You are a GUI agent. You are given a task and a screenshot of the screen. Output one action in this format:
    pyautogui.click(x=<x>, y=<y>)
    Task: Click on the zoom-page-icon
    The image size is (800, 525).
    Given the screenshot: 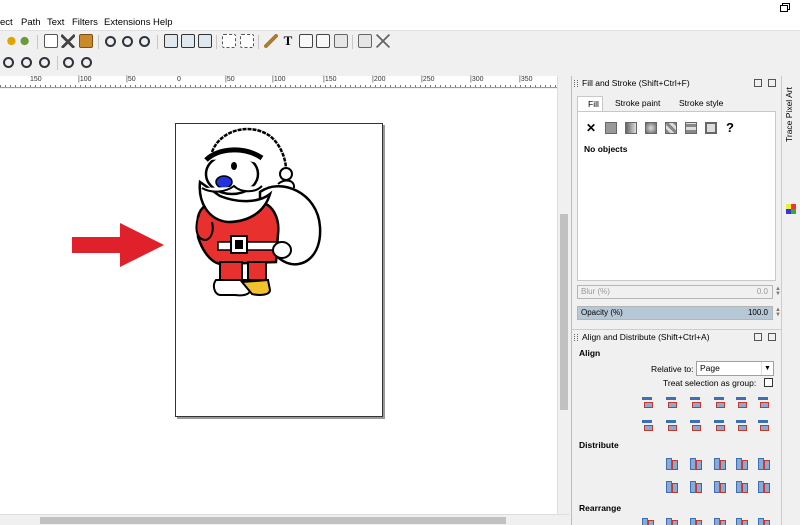 What is the action you would take?
    pyautogui.click(x=144, y=41)
    